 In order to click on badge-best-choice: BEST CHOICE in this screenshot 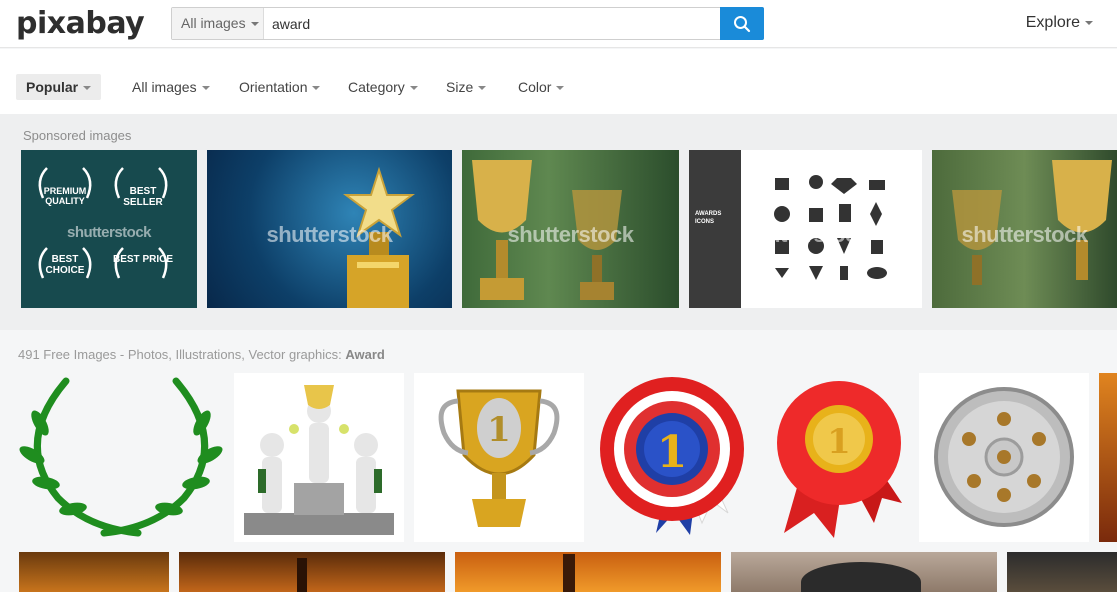, I will do `click(65, 265)`.